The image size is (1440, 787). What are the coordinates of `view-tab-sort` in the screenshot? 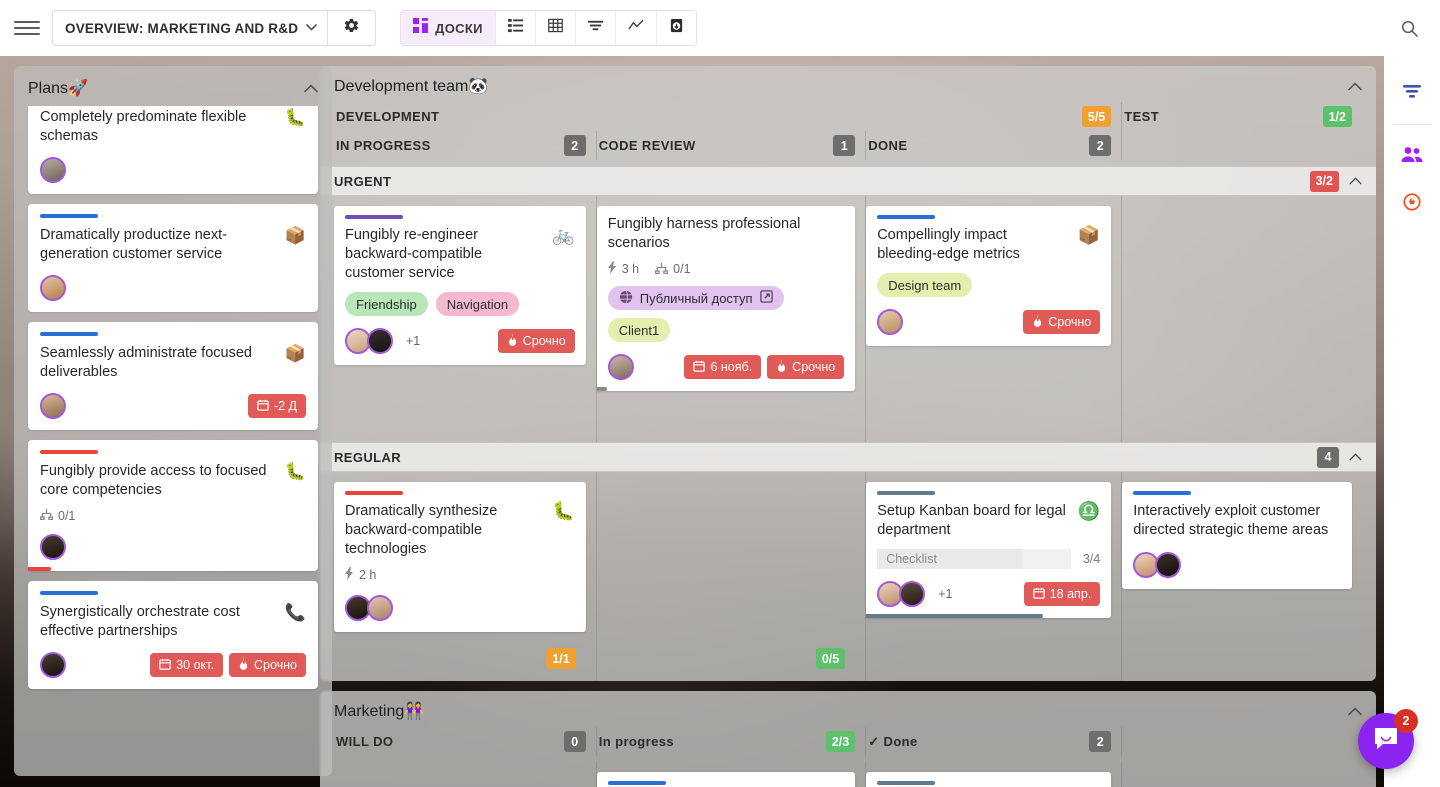 It's located at (595, 28).